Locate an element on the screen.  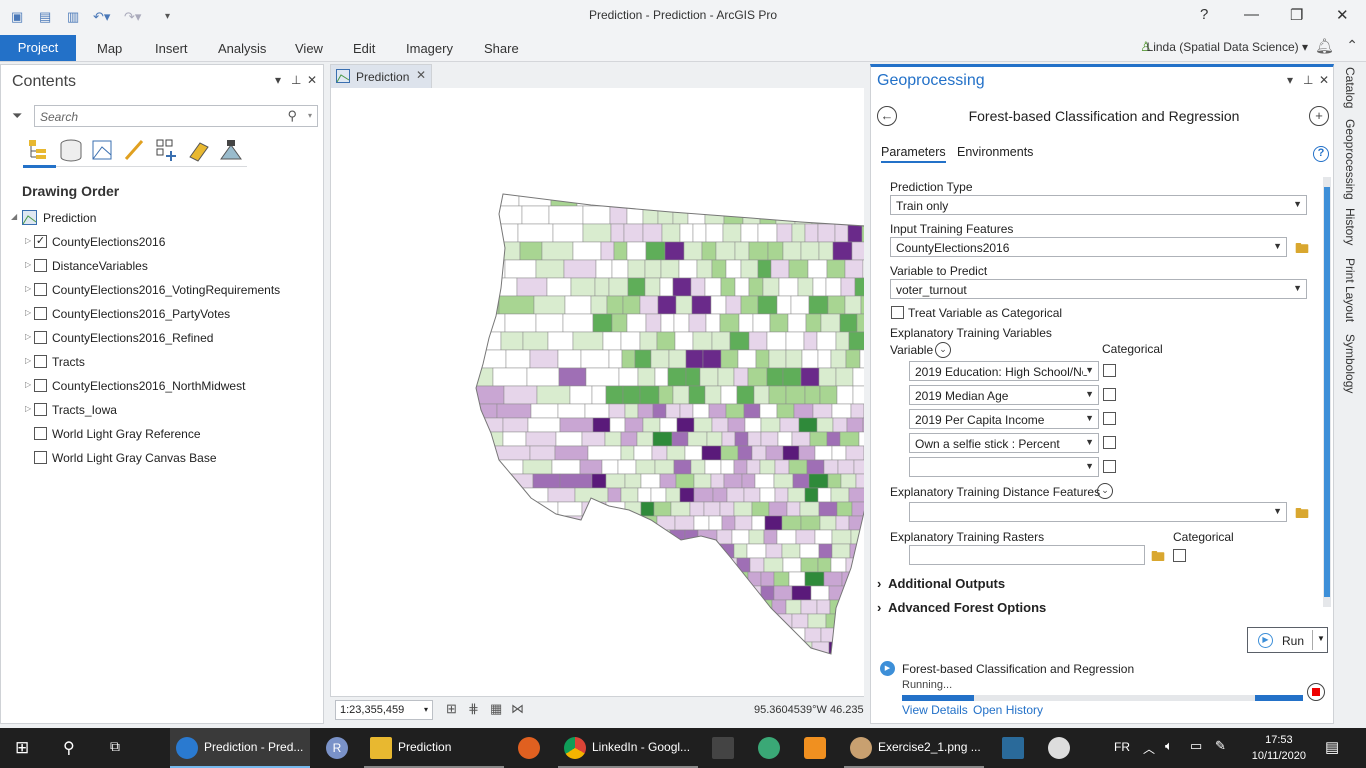
side-tab-catalog: Catalog is located at coordinates (1350, 87).